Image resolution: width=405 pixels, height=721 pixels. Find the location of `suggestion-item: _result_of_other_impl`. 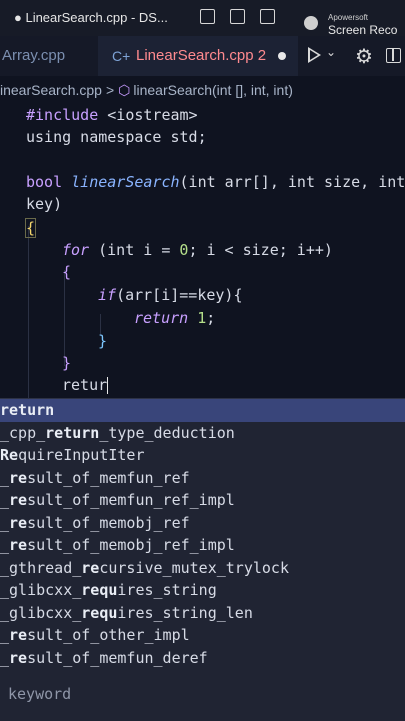

suggestion-item: _result_of_other_impl is located at coordinates (202, 635).